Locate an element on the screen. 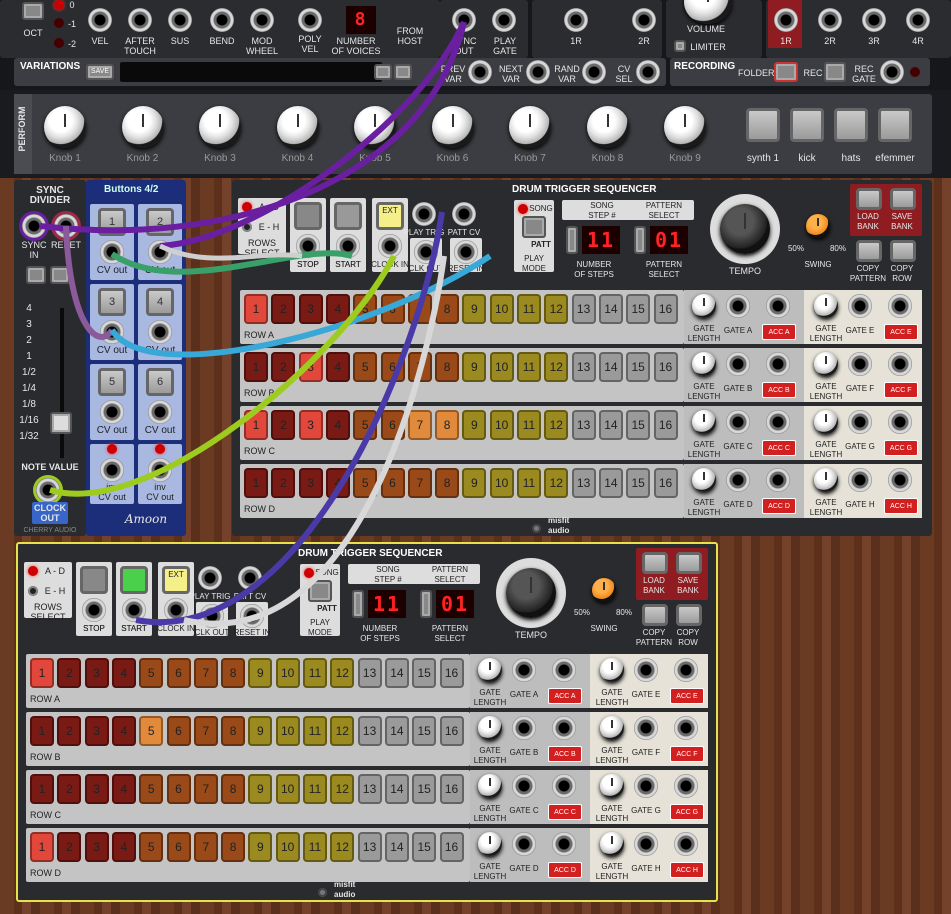 The width and height of the screenshot is (951, 914). seq2-tempo-knob is located at coordinates (531, 593).